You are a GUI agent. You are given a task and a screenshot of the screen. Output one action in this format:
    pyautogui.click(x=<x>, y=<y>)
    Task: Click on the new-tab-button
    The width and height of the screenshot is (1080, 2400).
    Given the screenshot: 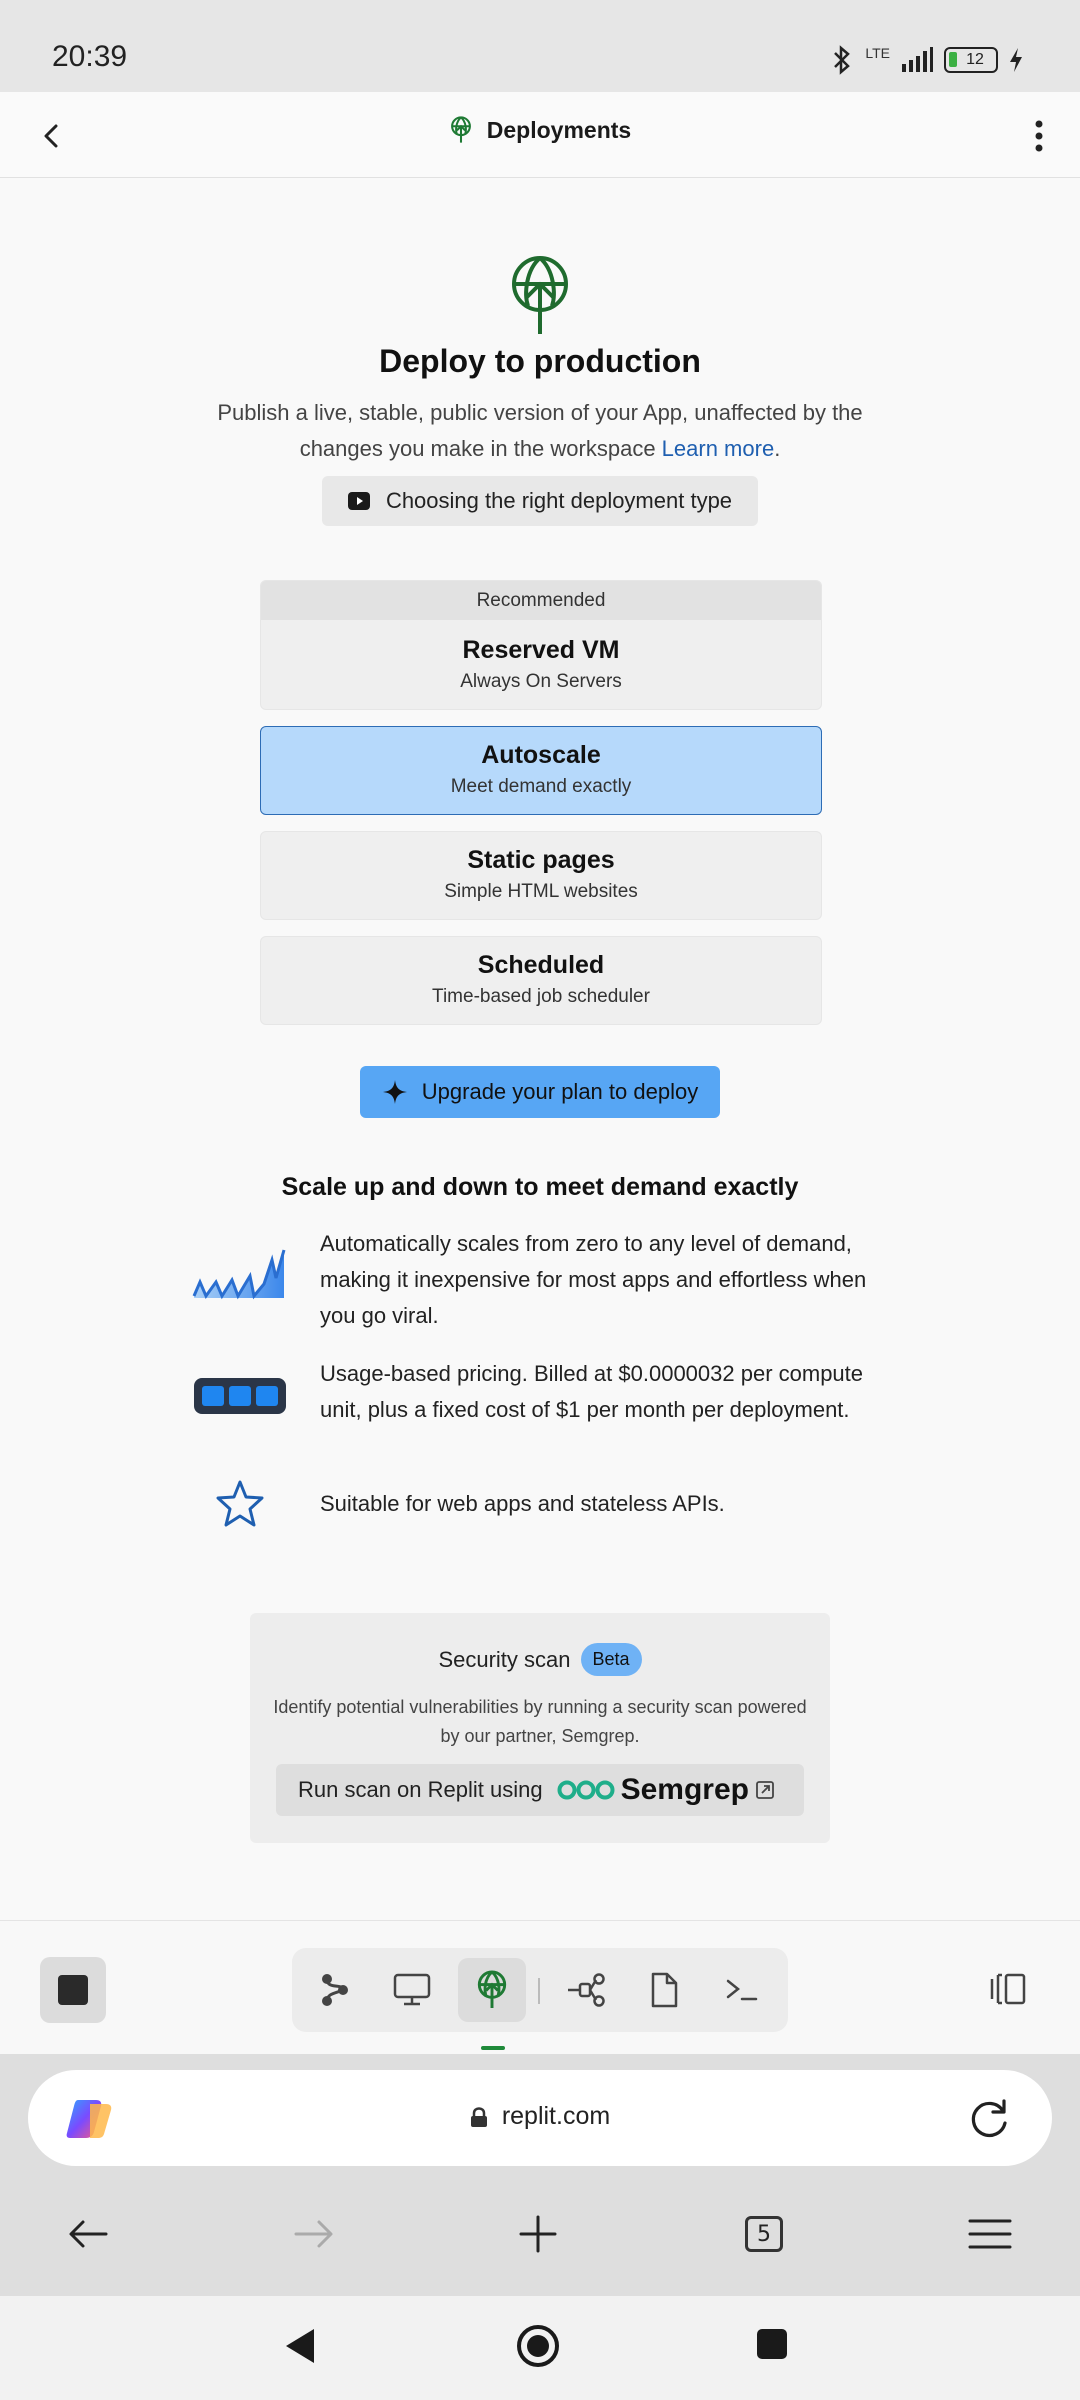 What is the action you would take?
    pyautogui.click(x=538, y=2234)
    